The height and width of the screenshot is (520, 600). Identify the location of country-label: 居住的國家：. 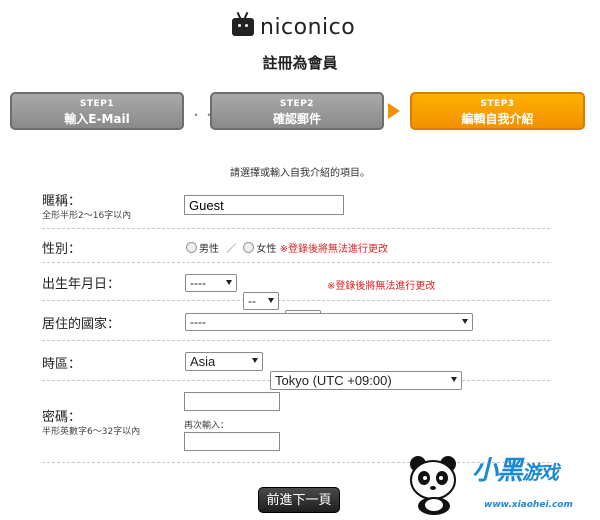
(81, 324).